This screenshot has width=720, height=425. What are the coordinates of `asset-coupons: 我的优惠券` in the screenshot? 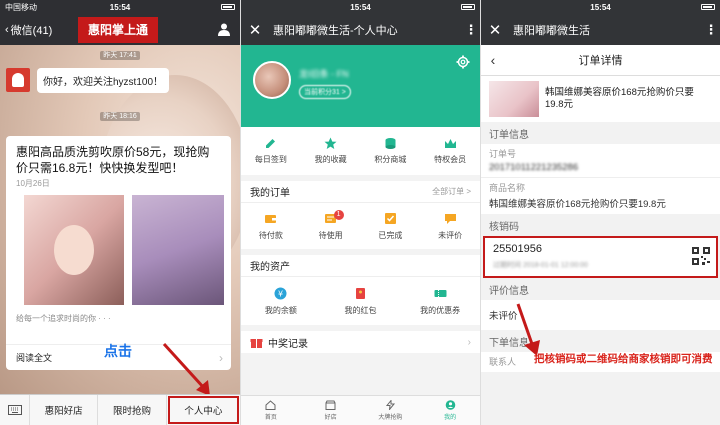 It's located at (440, 301).